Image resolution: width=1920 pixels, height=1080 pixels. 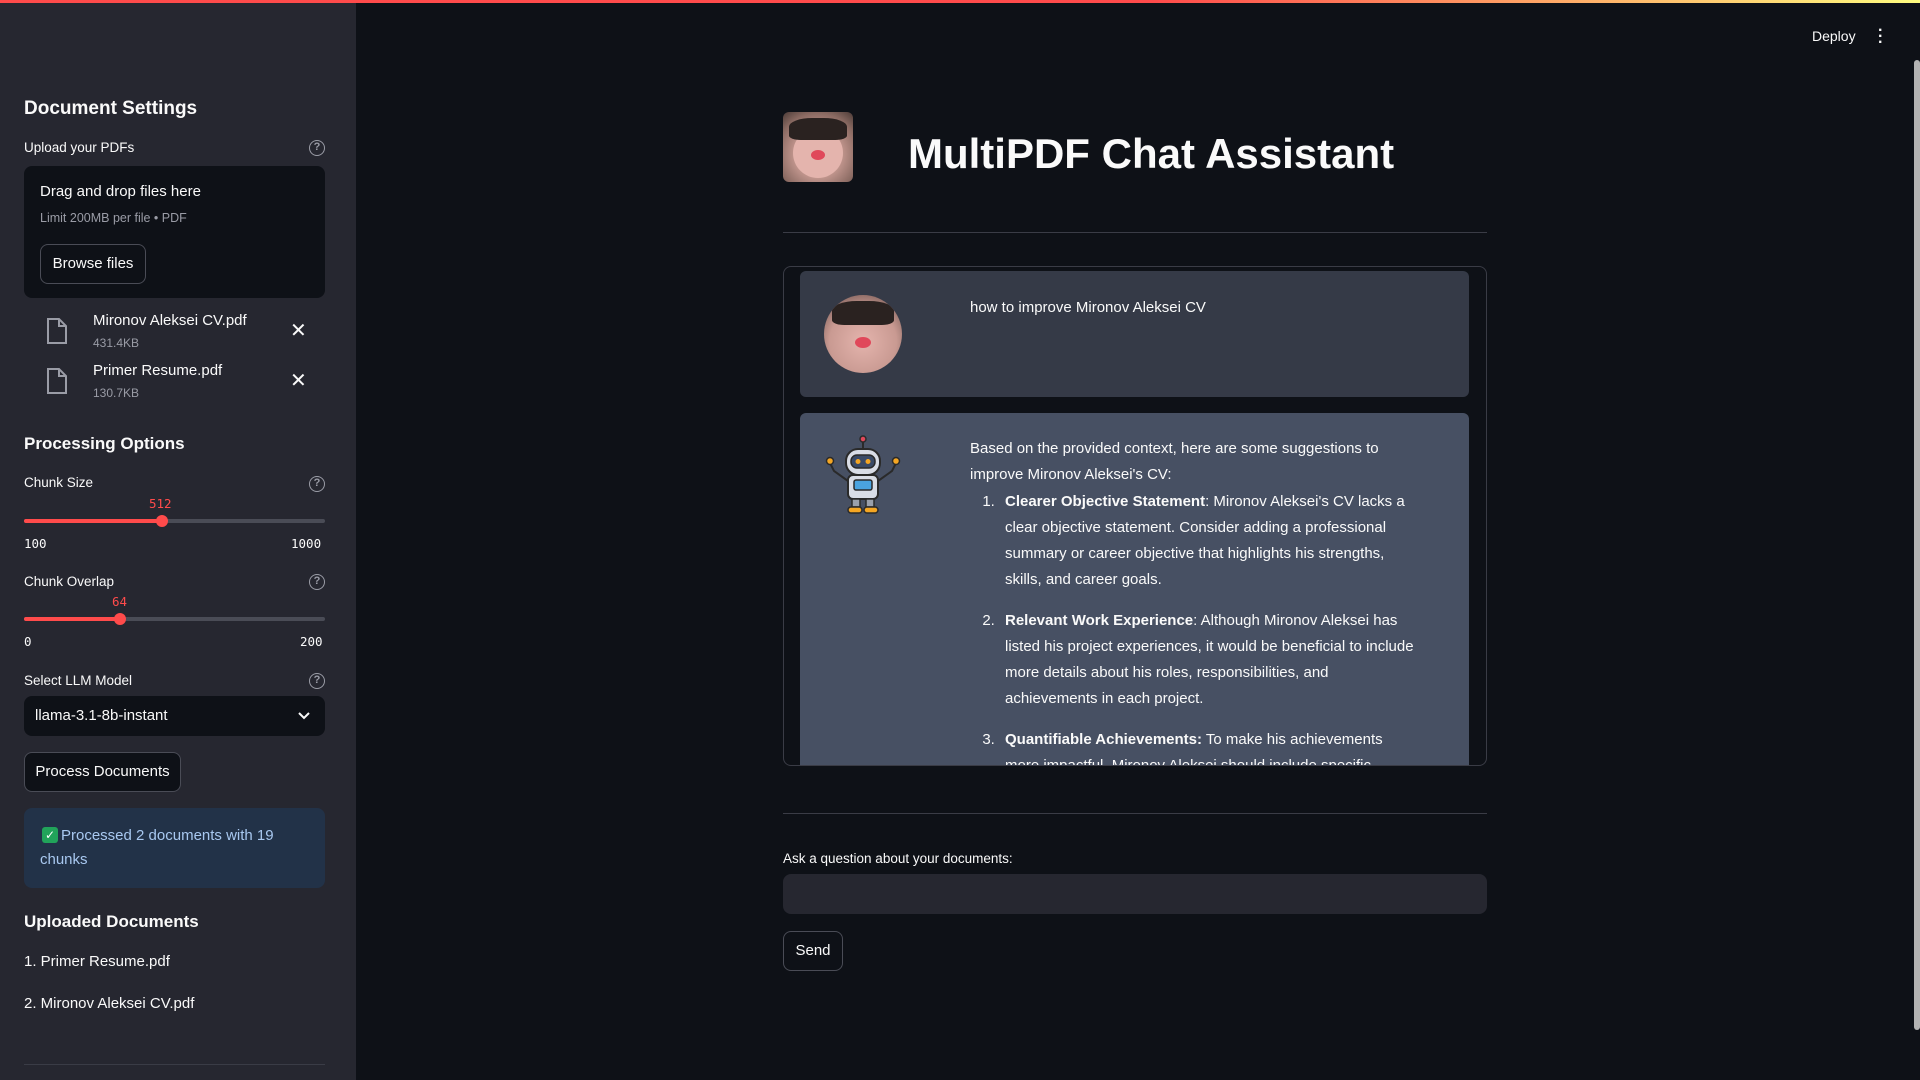 What do you see at coordinates (111, 108) in the screenshot?
I see `document-settings-title: Document Settings` at bounding box center [111, 108].